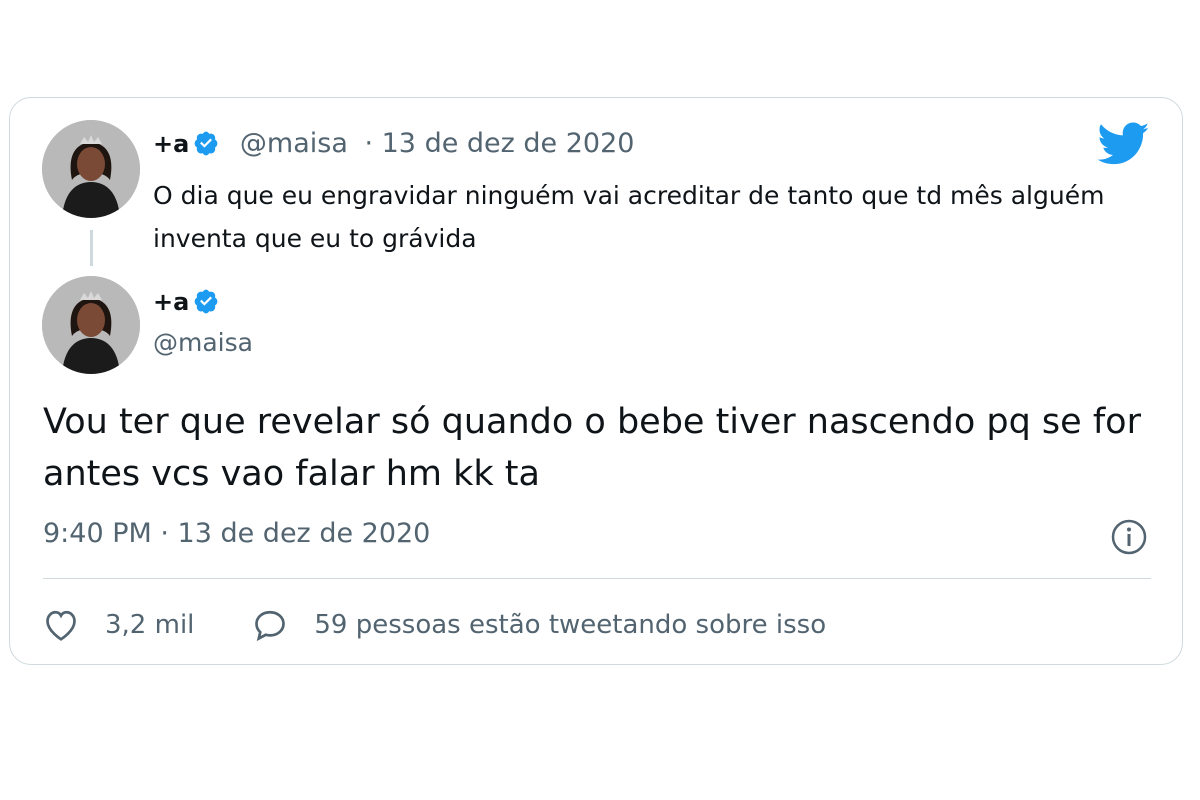 This screenshot has height=800, width=1200. What do you see at coordinates (499, 143) in the screenshot?
I see `quoted-date: · 13 de dez de 2020` at bounding box center [499, 143].